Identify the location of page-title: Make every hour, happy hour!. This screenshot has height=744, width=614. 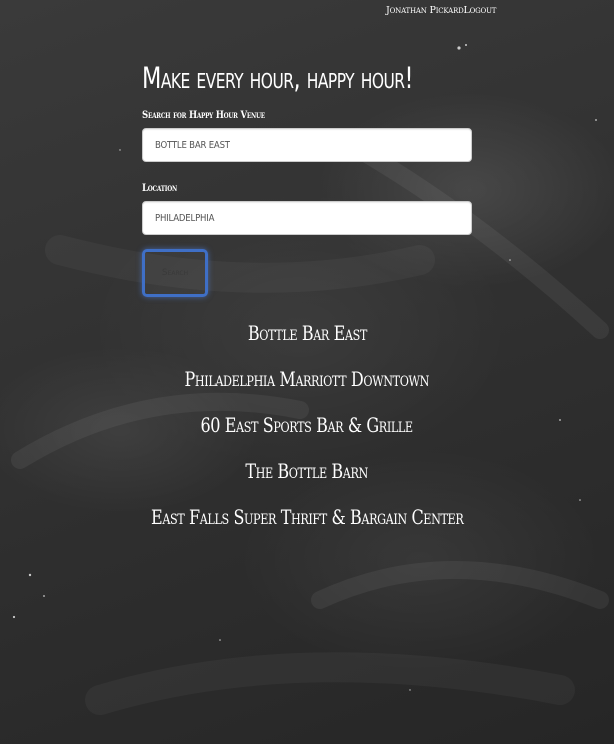
(278, 78).